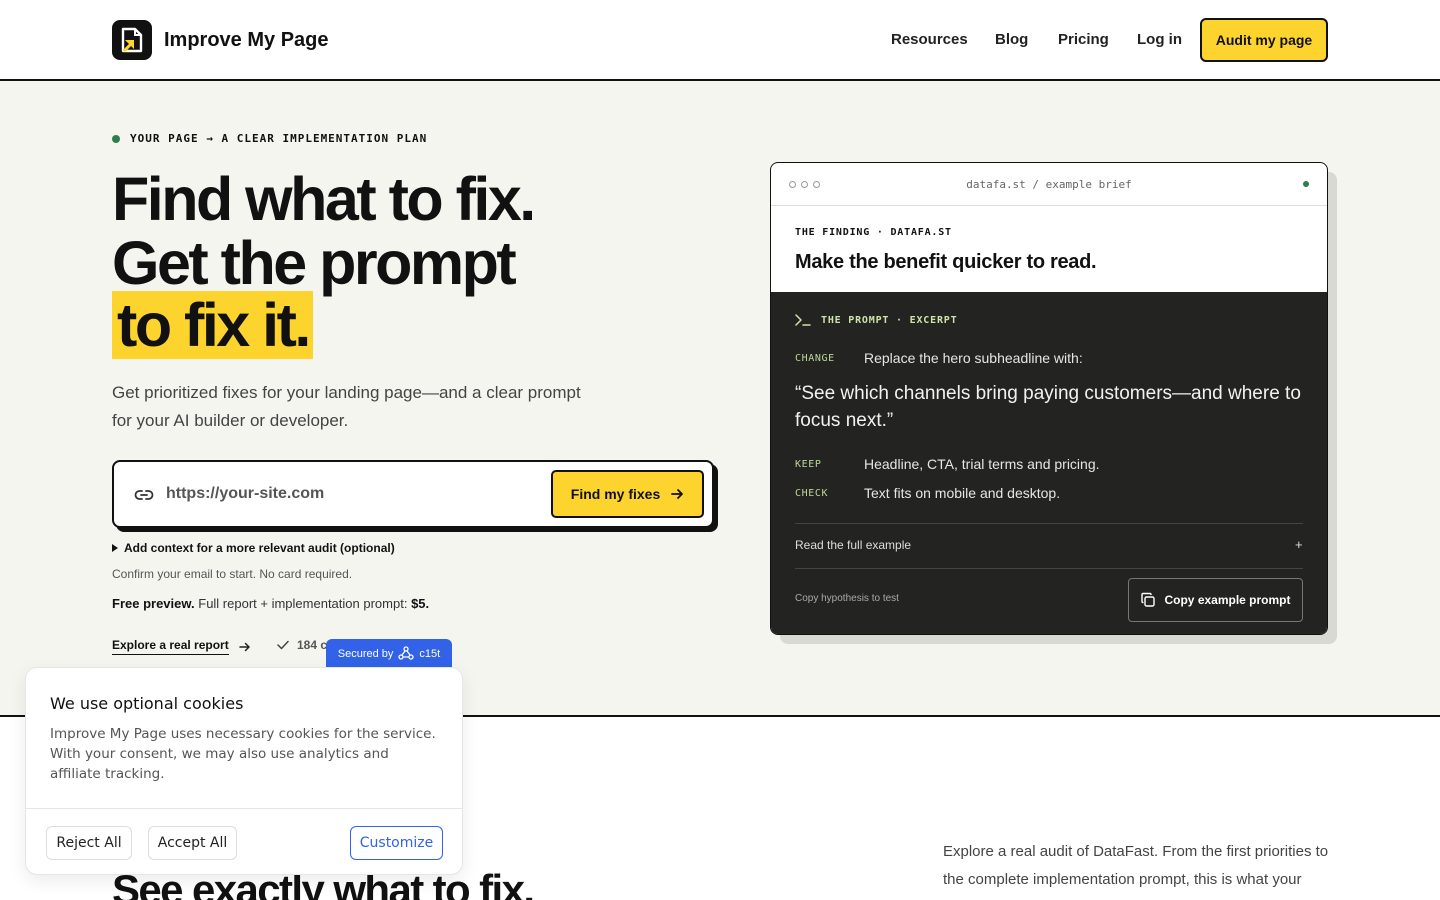 The height and width of the screenshot is (900, 1440). I want to click on check-key: CHECK, so click(812, 493).